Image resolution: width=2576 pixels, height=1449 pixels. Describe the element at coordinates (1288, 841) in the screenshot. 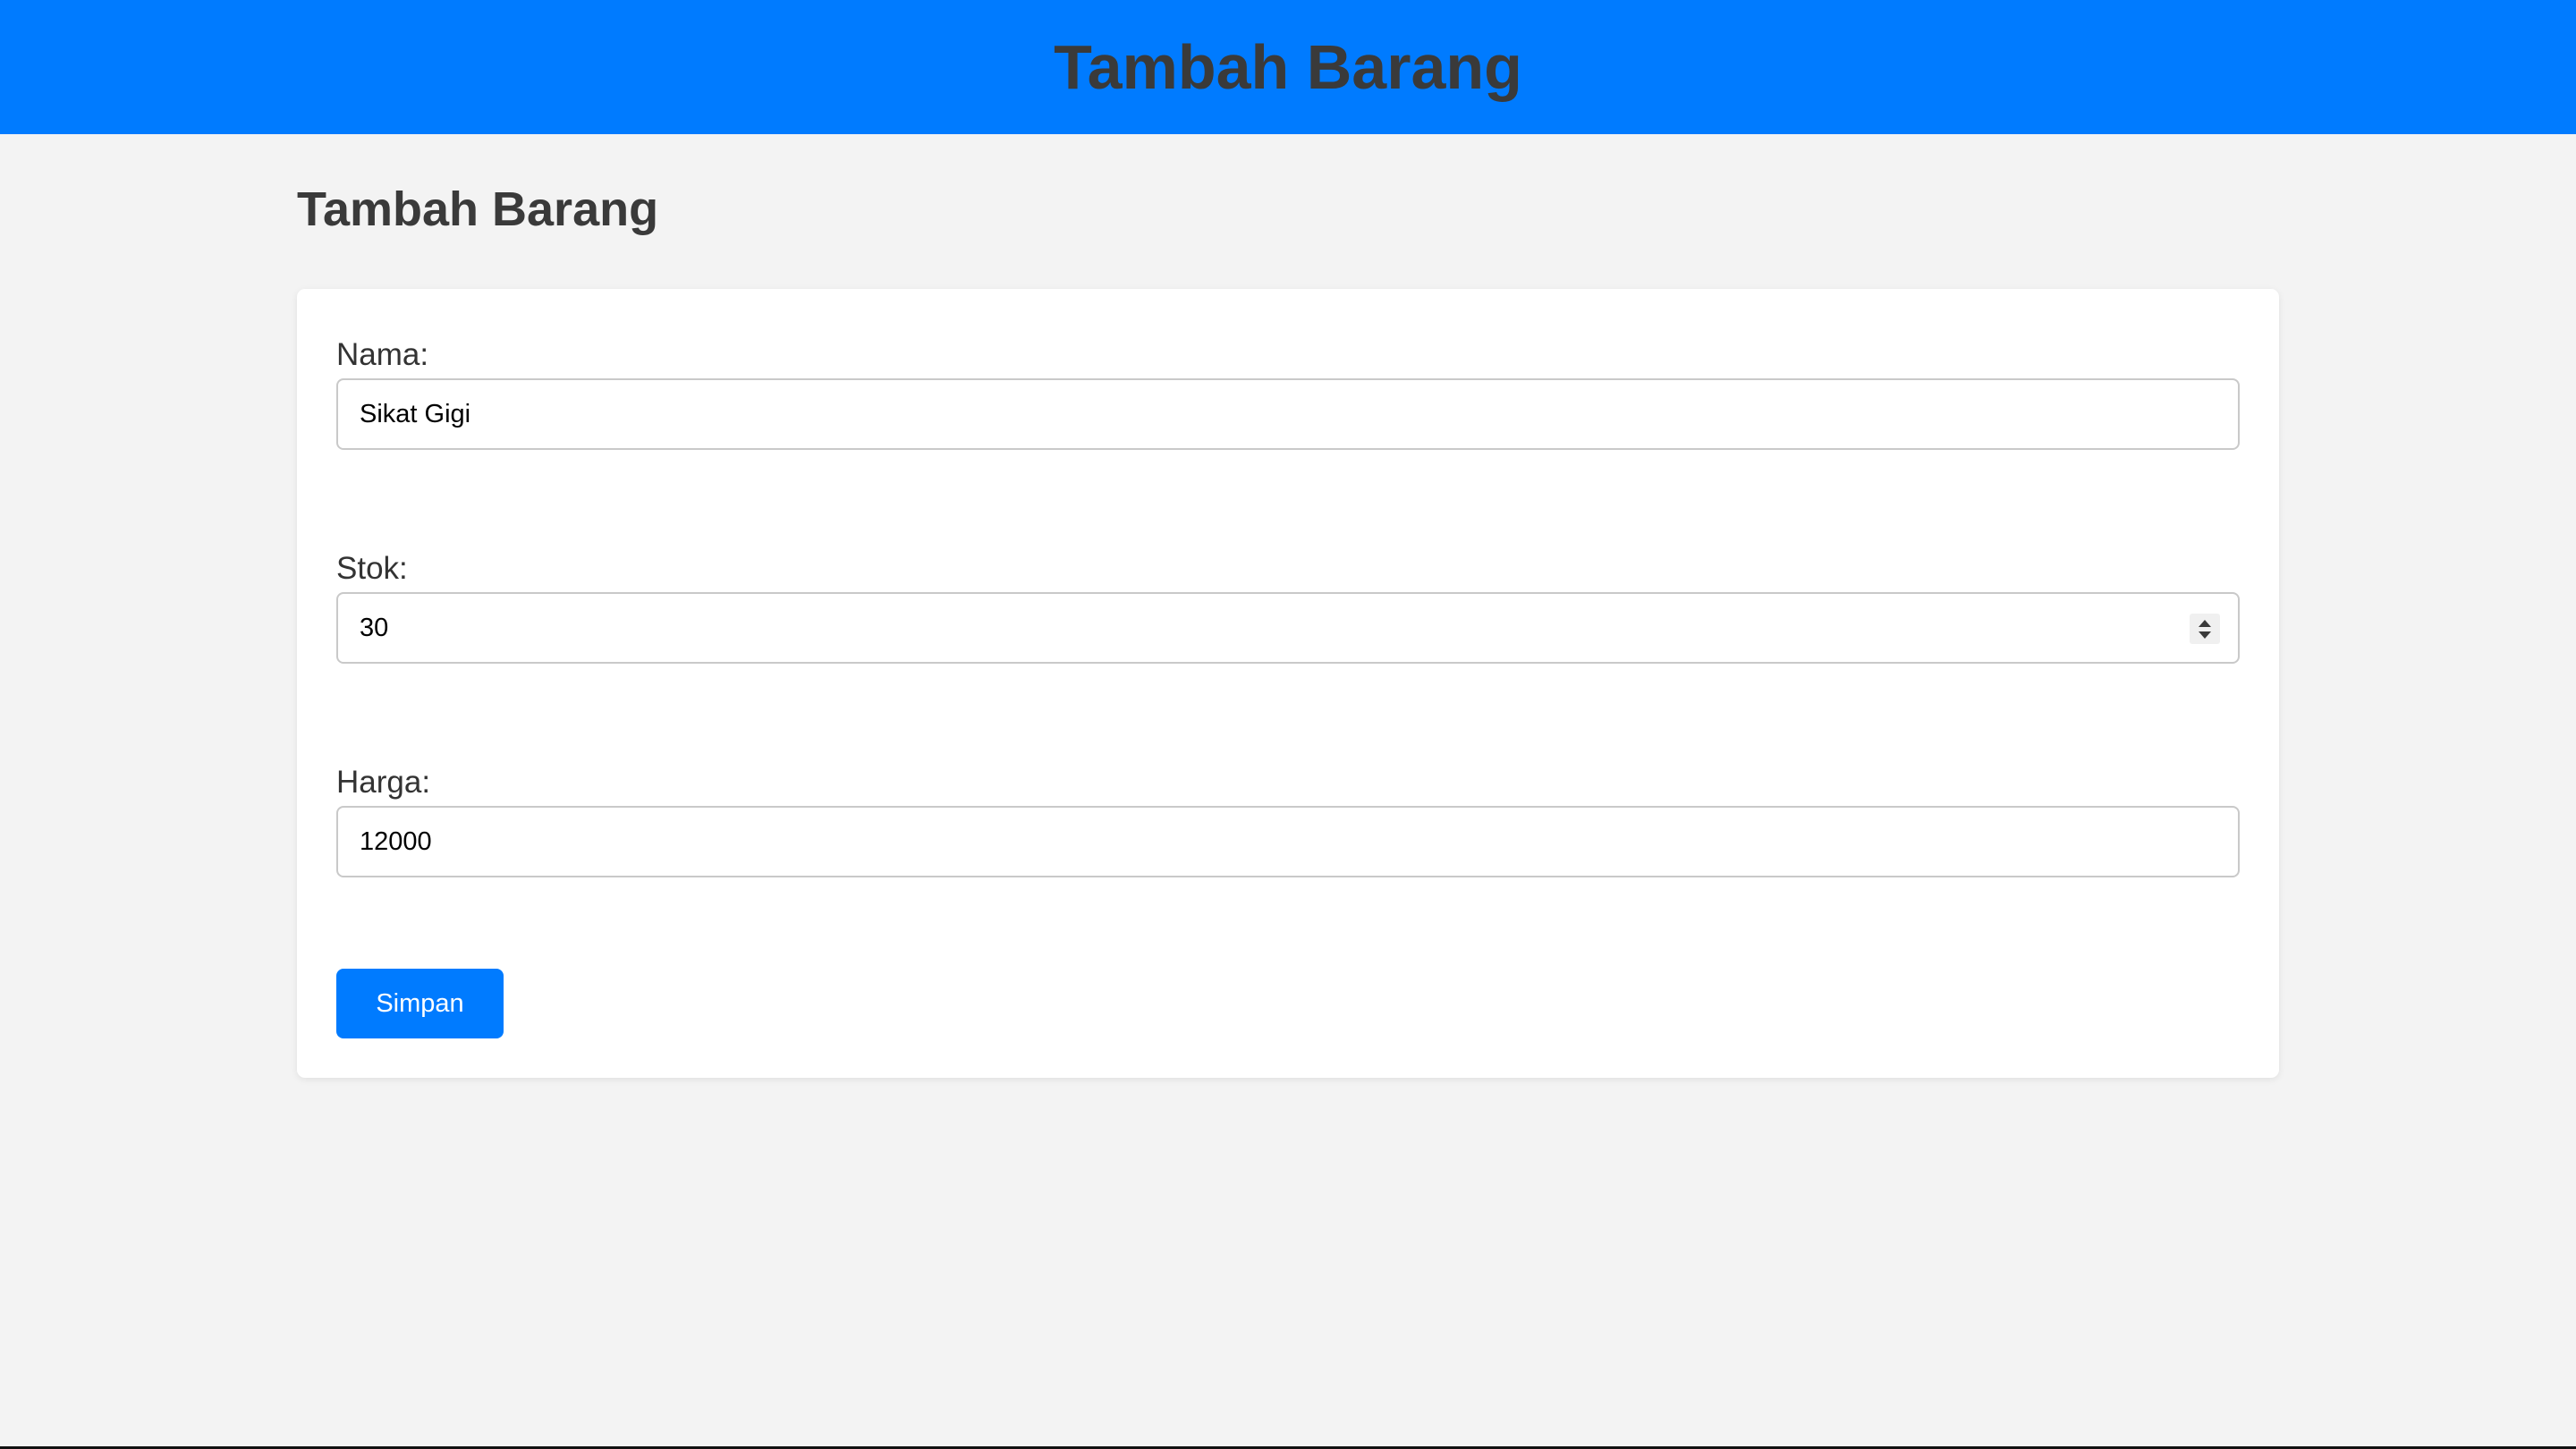

I see `harga-input: 12000` at that location.